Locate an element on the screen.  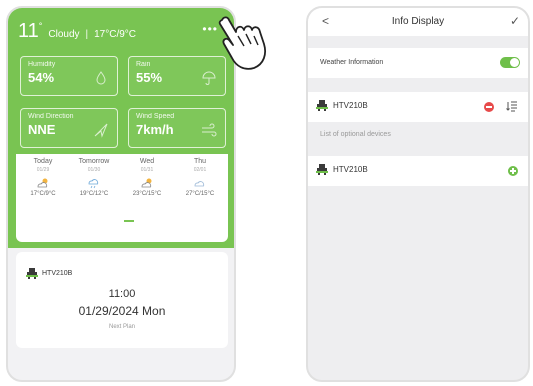
tap-hand-icon is located at coordinates (242, 43).